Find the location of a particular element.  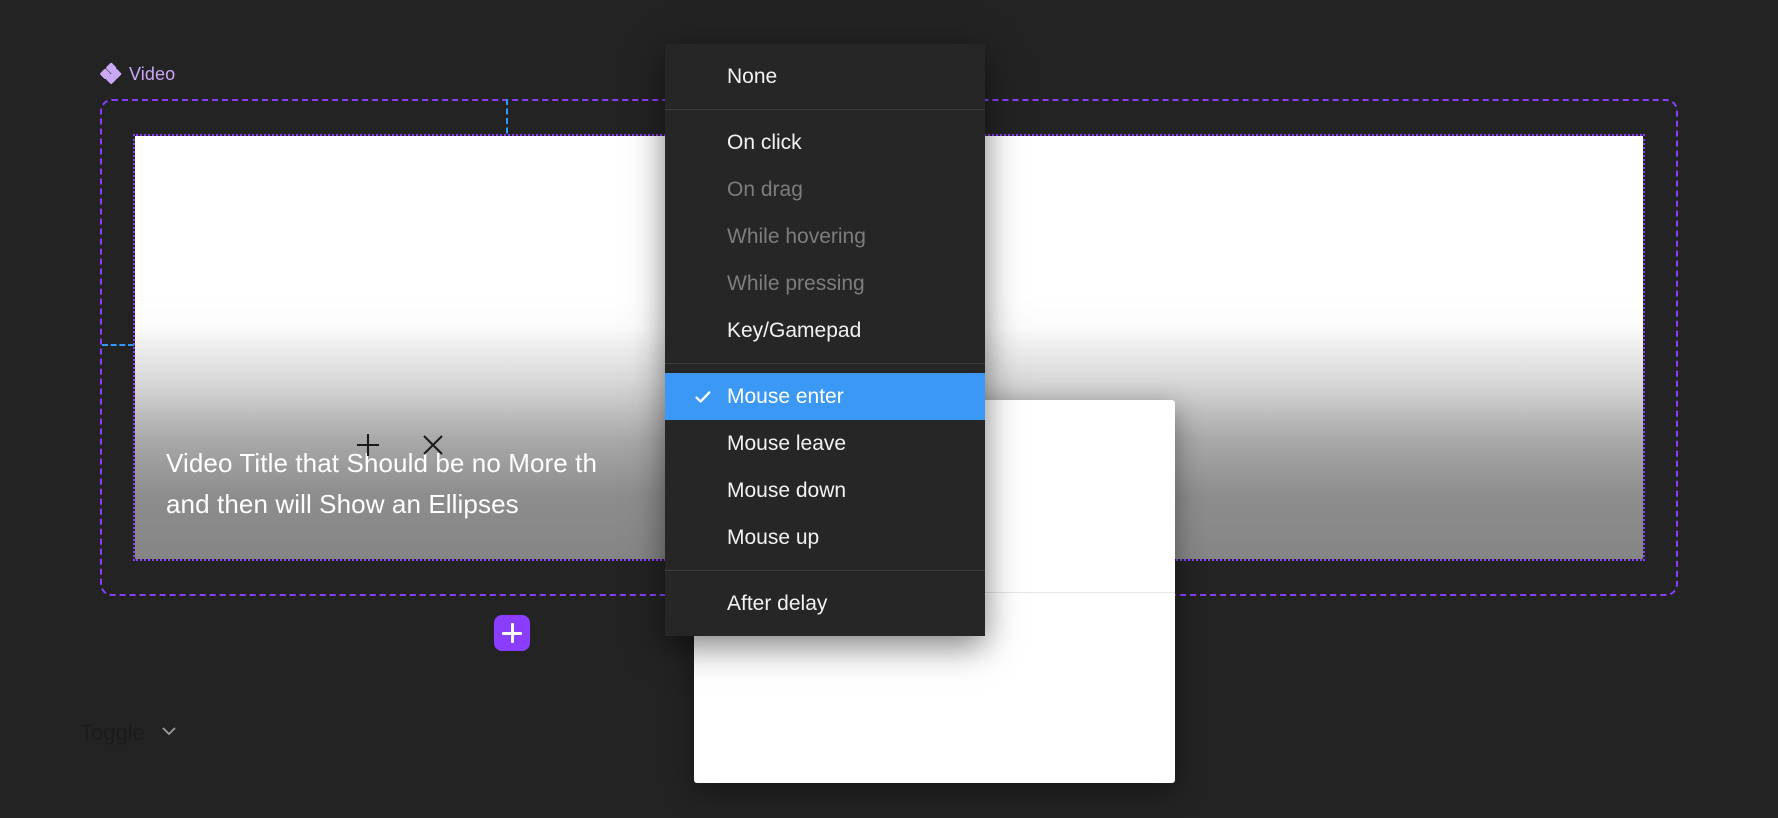

diamond-component-icon is located at coordinates (111, 74).